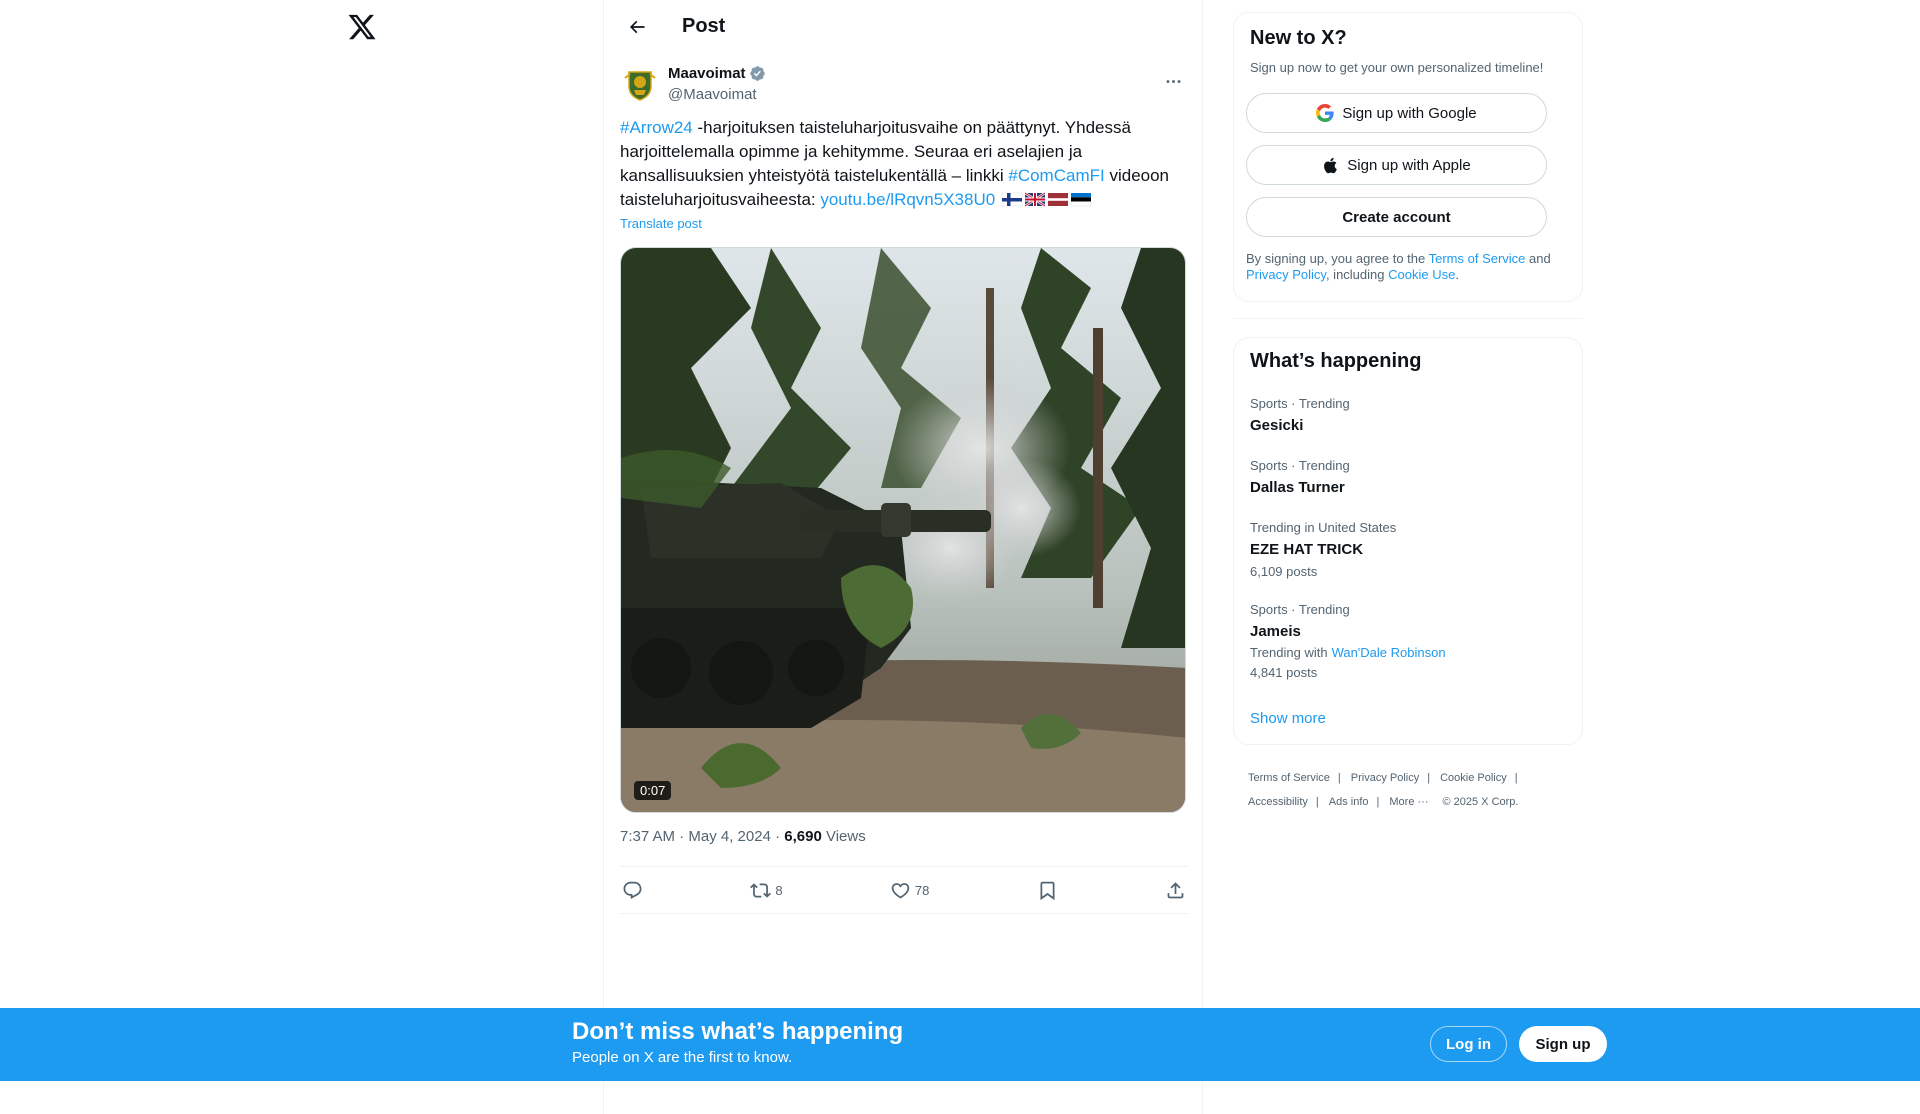 Image resolution: width=1920 pixels, height=1114 pixels. I want to click on uk-flag-icon, so click(1035, 199).